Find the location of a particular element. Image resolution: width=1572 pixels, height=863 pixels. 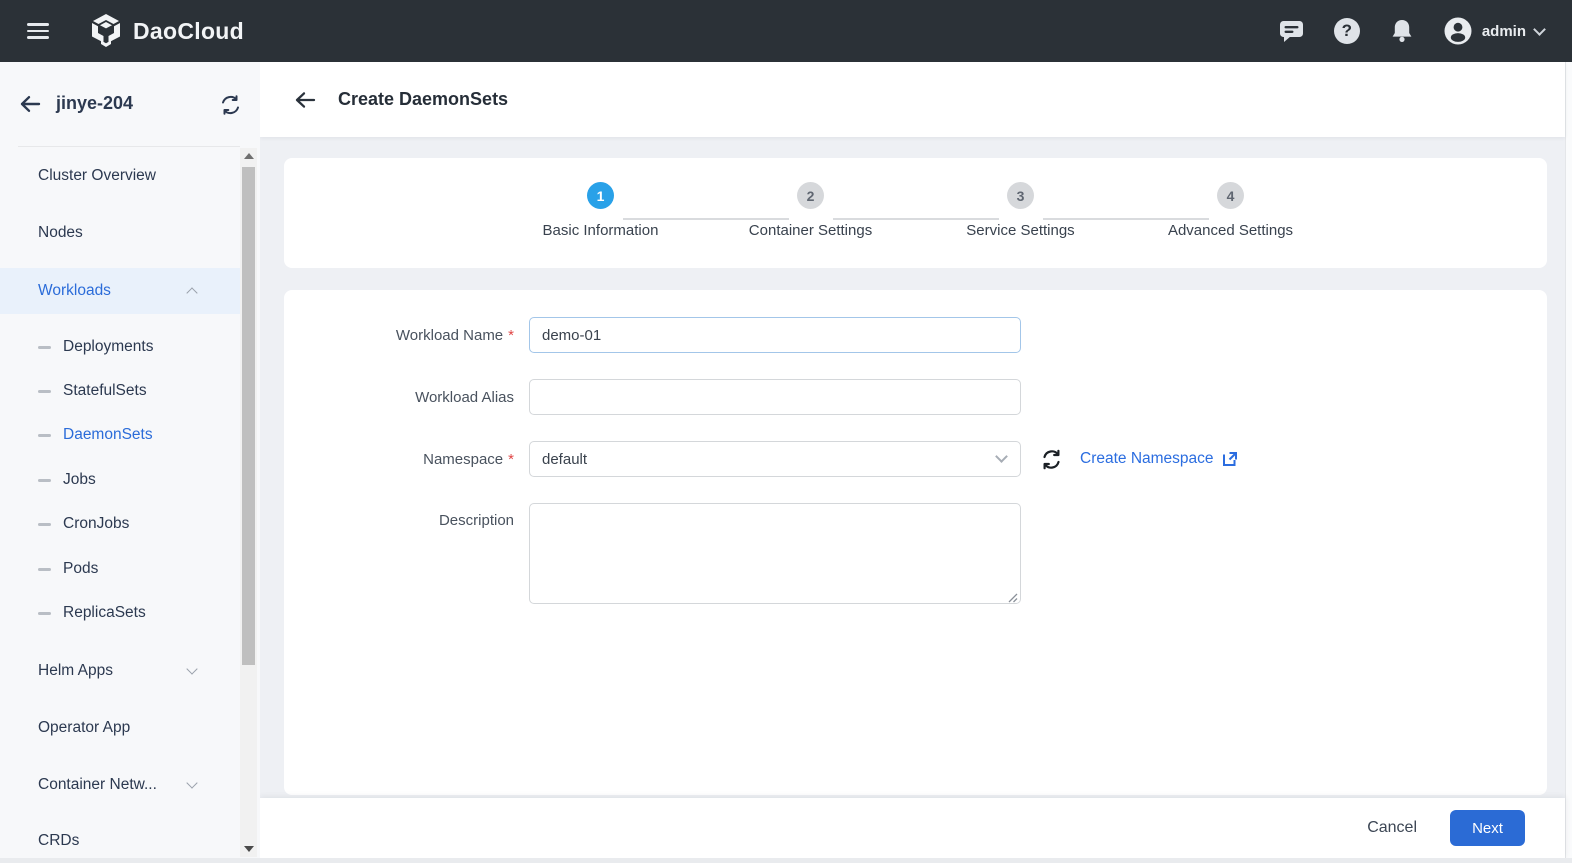

step-advanced-settings: 4 Advanced Settings is located at coordinates (1231, 225).